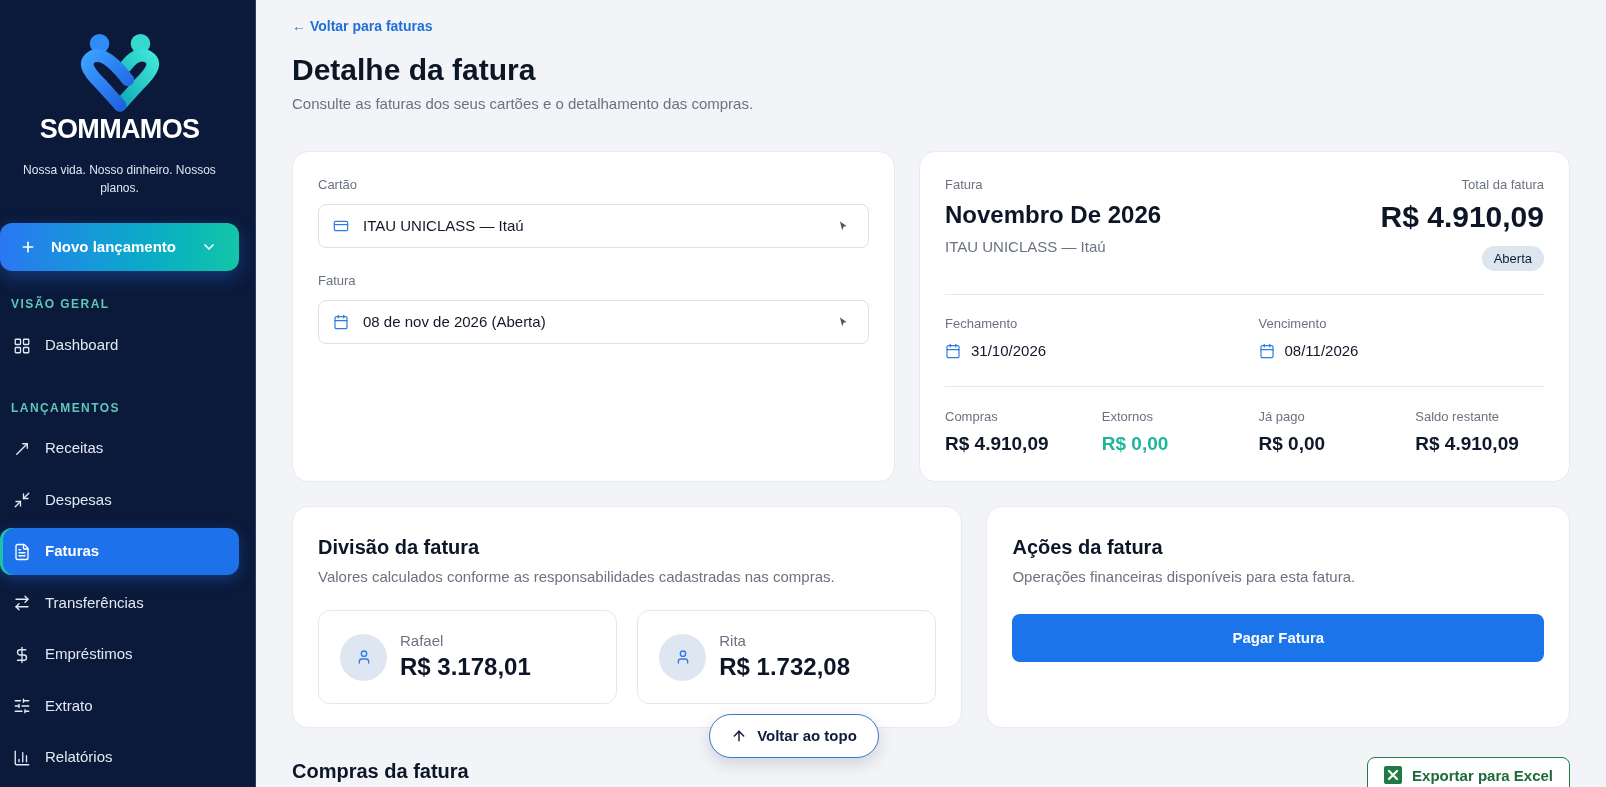 This screenshot has width=1606, height=787. Describe the element at coordinates (523, 104) in the screenshot. I see `page-subtitle: Consulte as faturas dos seus cartões e o detalhamento das compras.` at that location.